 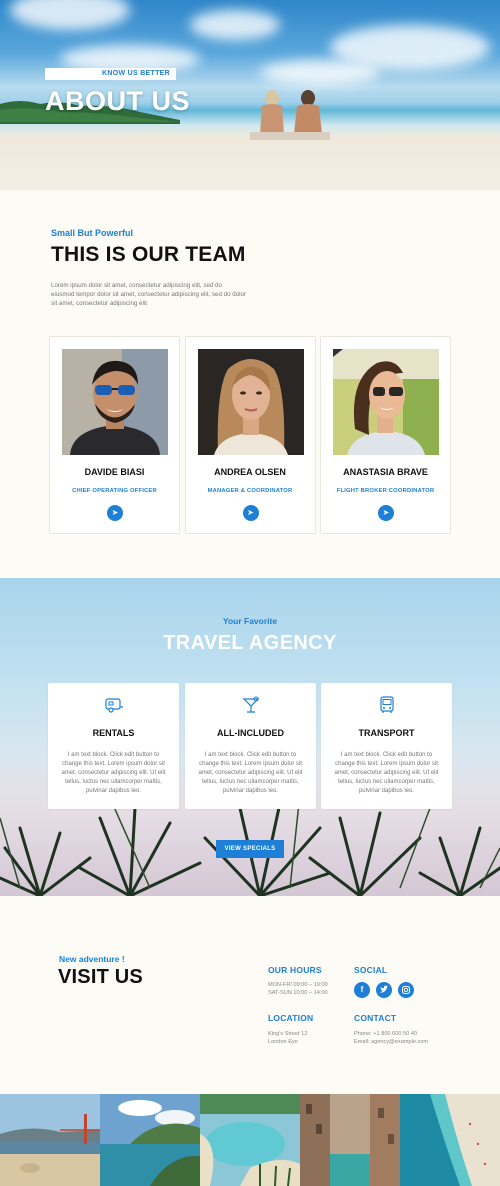 I want to click on hero-title: ABOUT US, so click(x=117, y=101).